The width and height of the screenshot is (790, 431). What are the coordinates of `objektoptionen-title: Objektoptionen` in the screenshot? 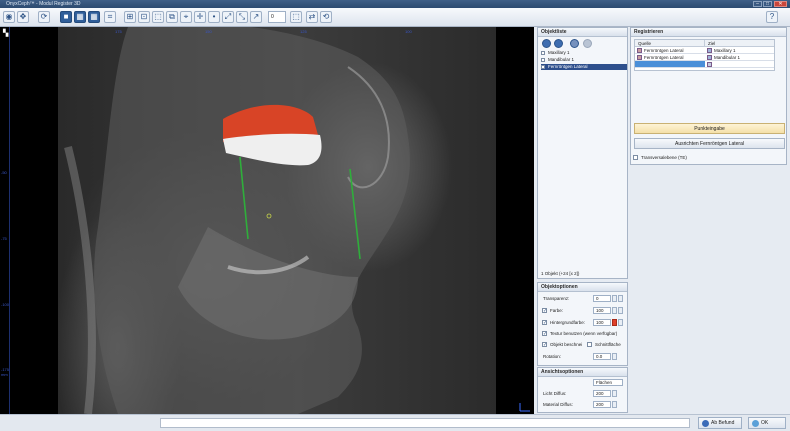 It's located at (582, 287).